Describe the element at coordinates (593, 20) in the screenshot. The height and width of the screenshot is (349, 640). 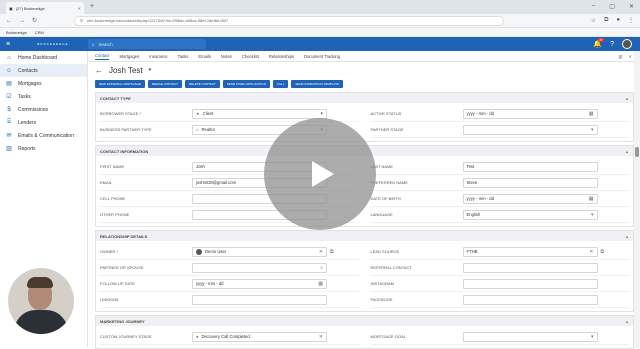
I see `bookmark-star-icon: ☆` at that location.